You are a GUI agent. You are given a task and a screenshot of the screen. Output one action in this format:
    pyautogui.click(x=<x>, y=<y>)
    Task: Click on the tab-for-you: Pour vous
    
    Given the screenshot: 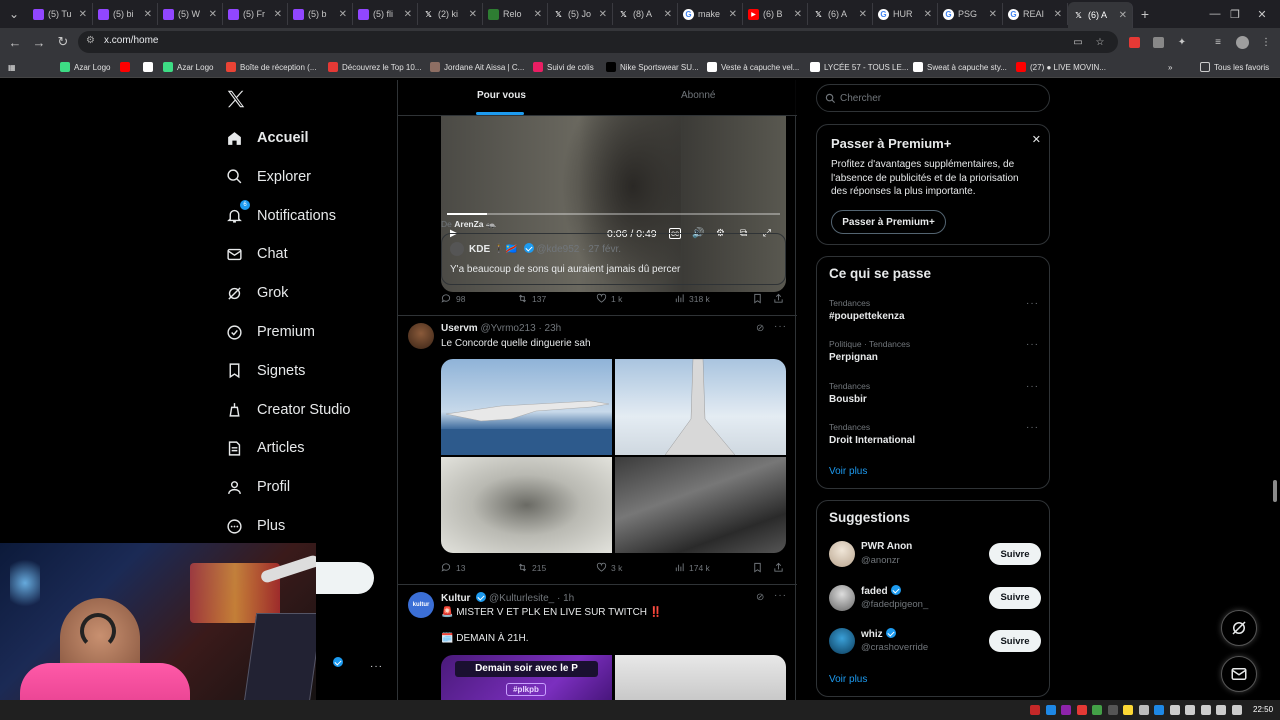 What is the action you would take?
    pyautogui.click(x=501, y=95)
    